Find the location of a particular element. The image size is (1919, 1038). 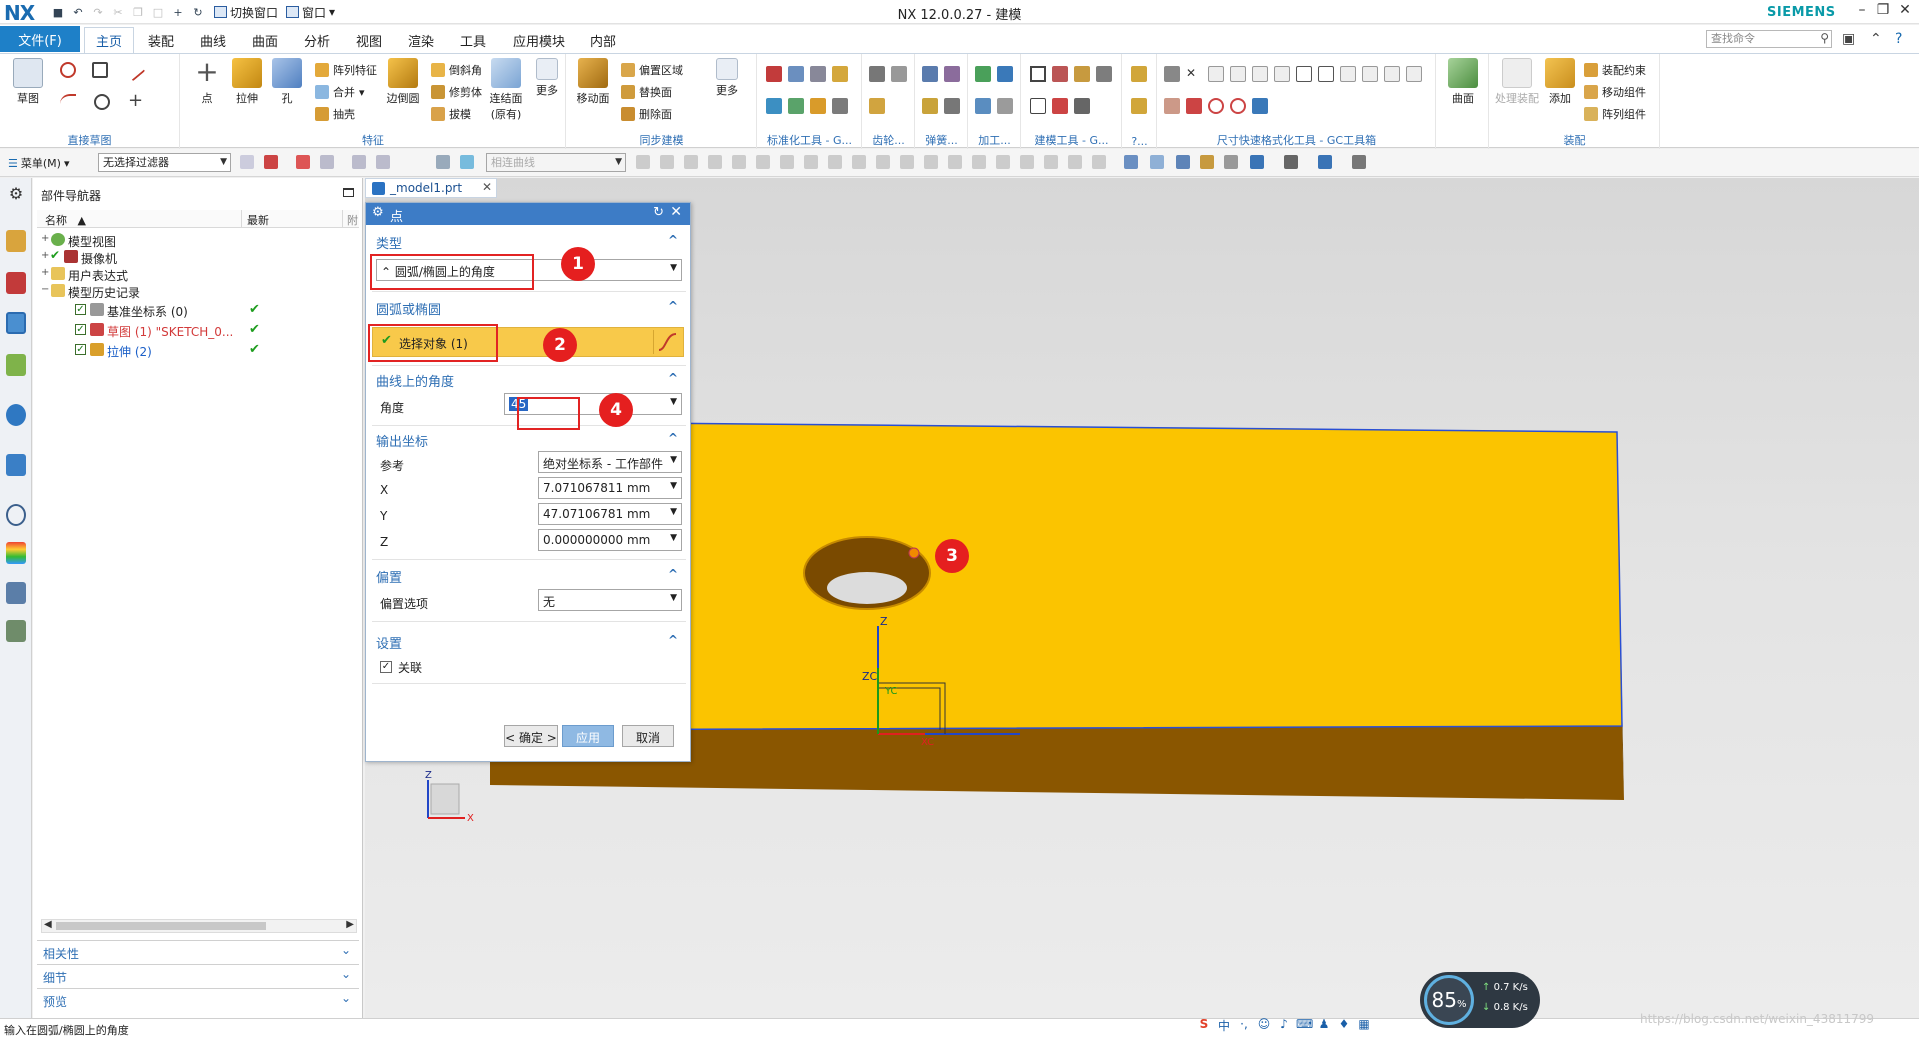

web-browser-icon is located at coordinates (16, 465).